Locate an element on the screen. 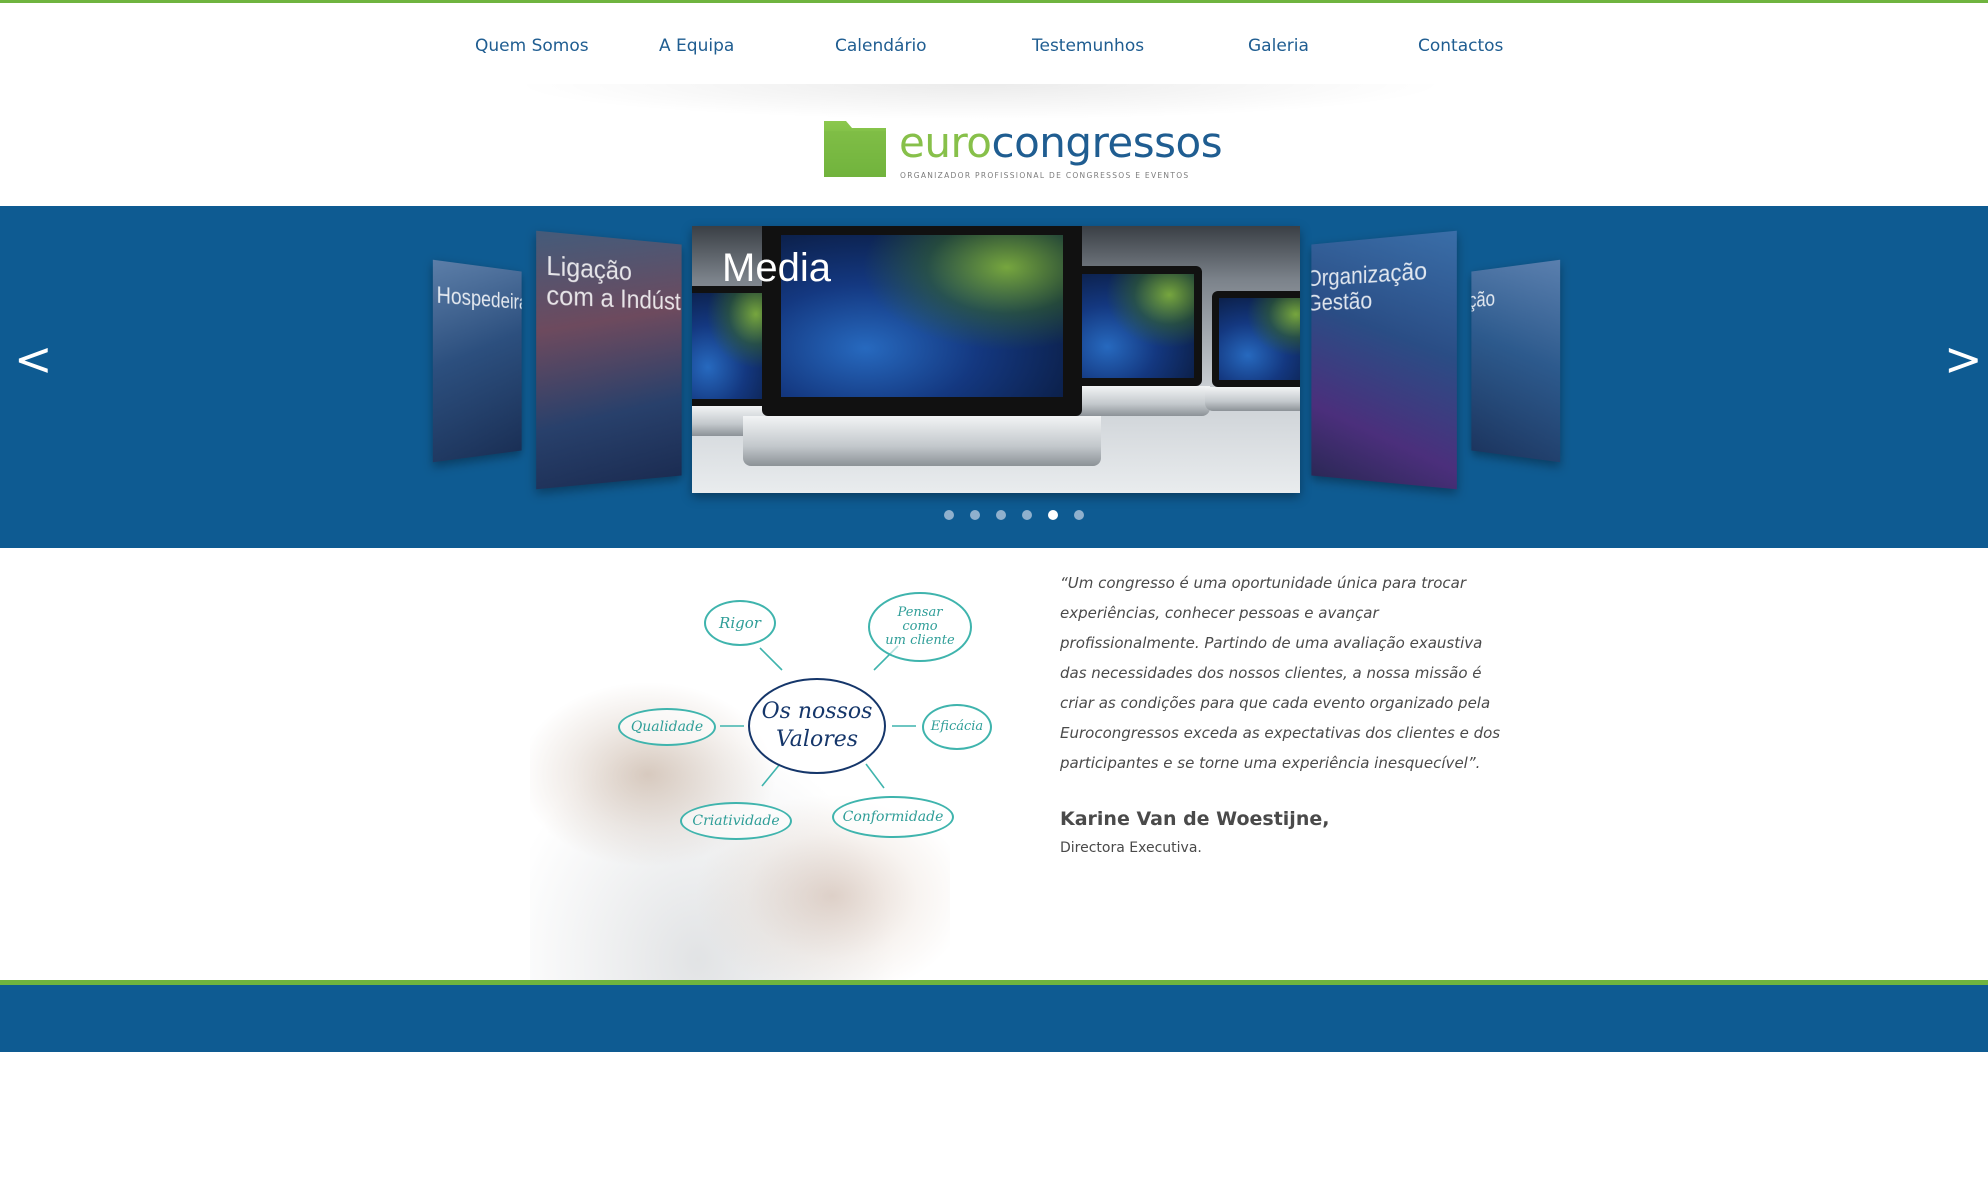 The width and height of the screenshot is (1988, 1182). carousel-next-button: > is located at coordinates (1963, 359).